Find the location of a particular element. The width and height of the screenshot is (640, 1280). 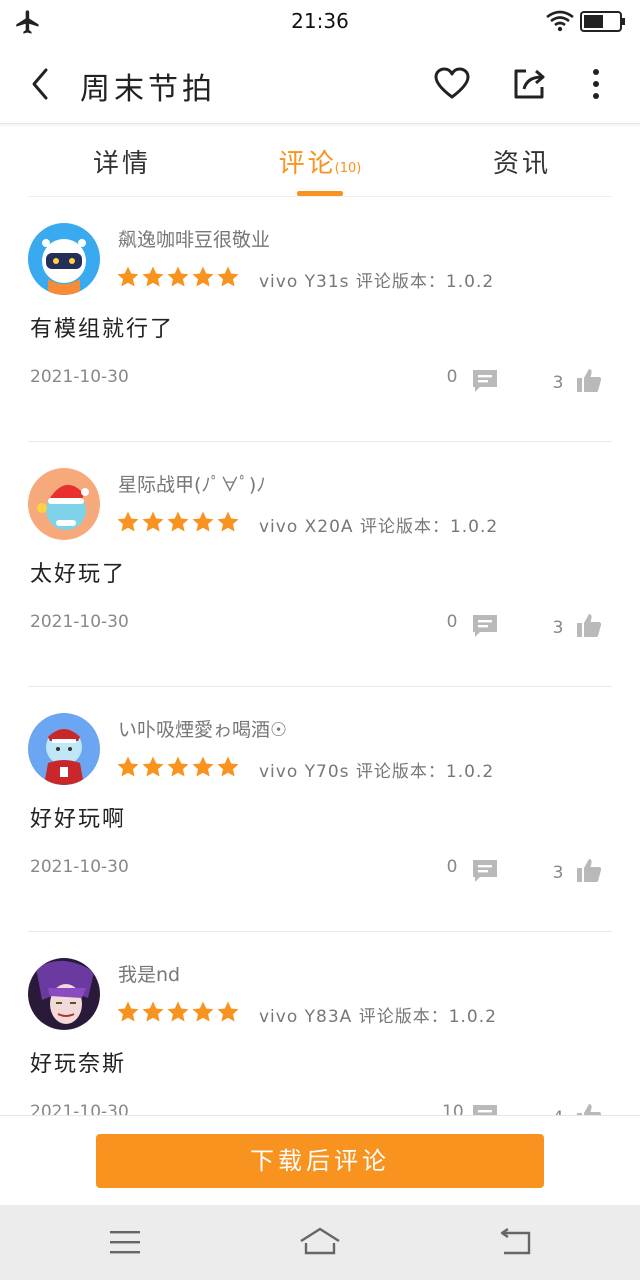

tab-details: 详情 is located at coordinates (122, 161).